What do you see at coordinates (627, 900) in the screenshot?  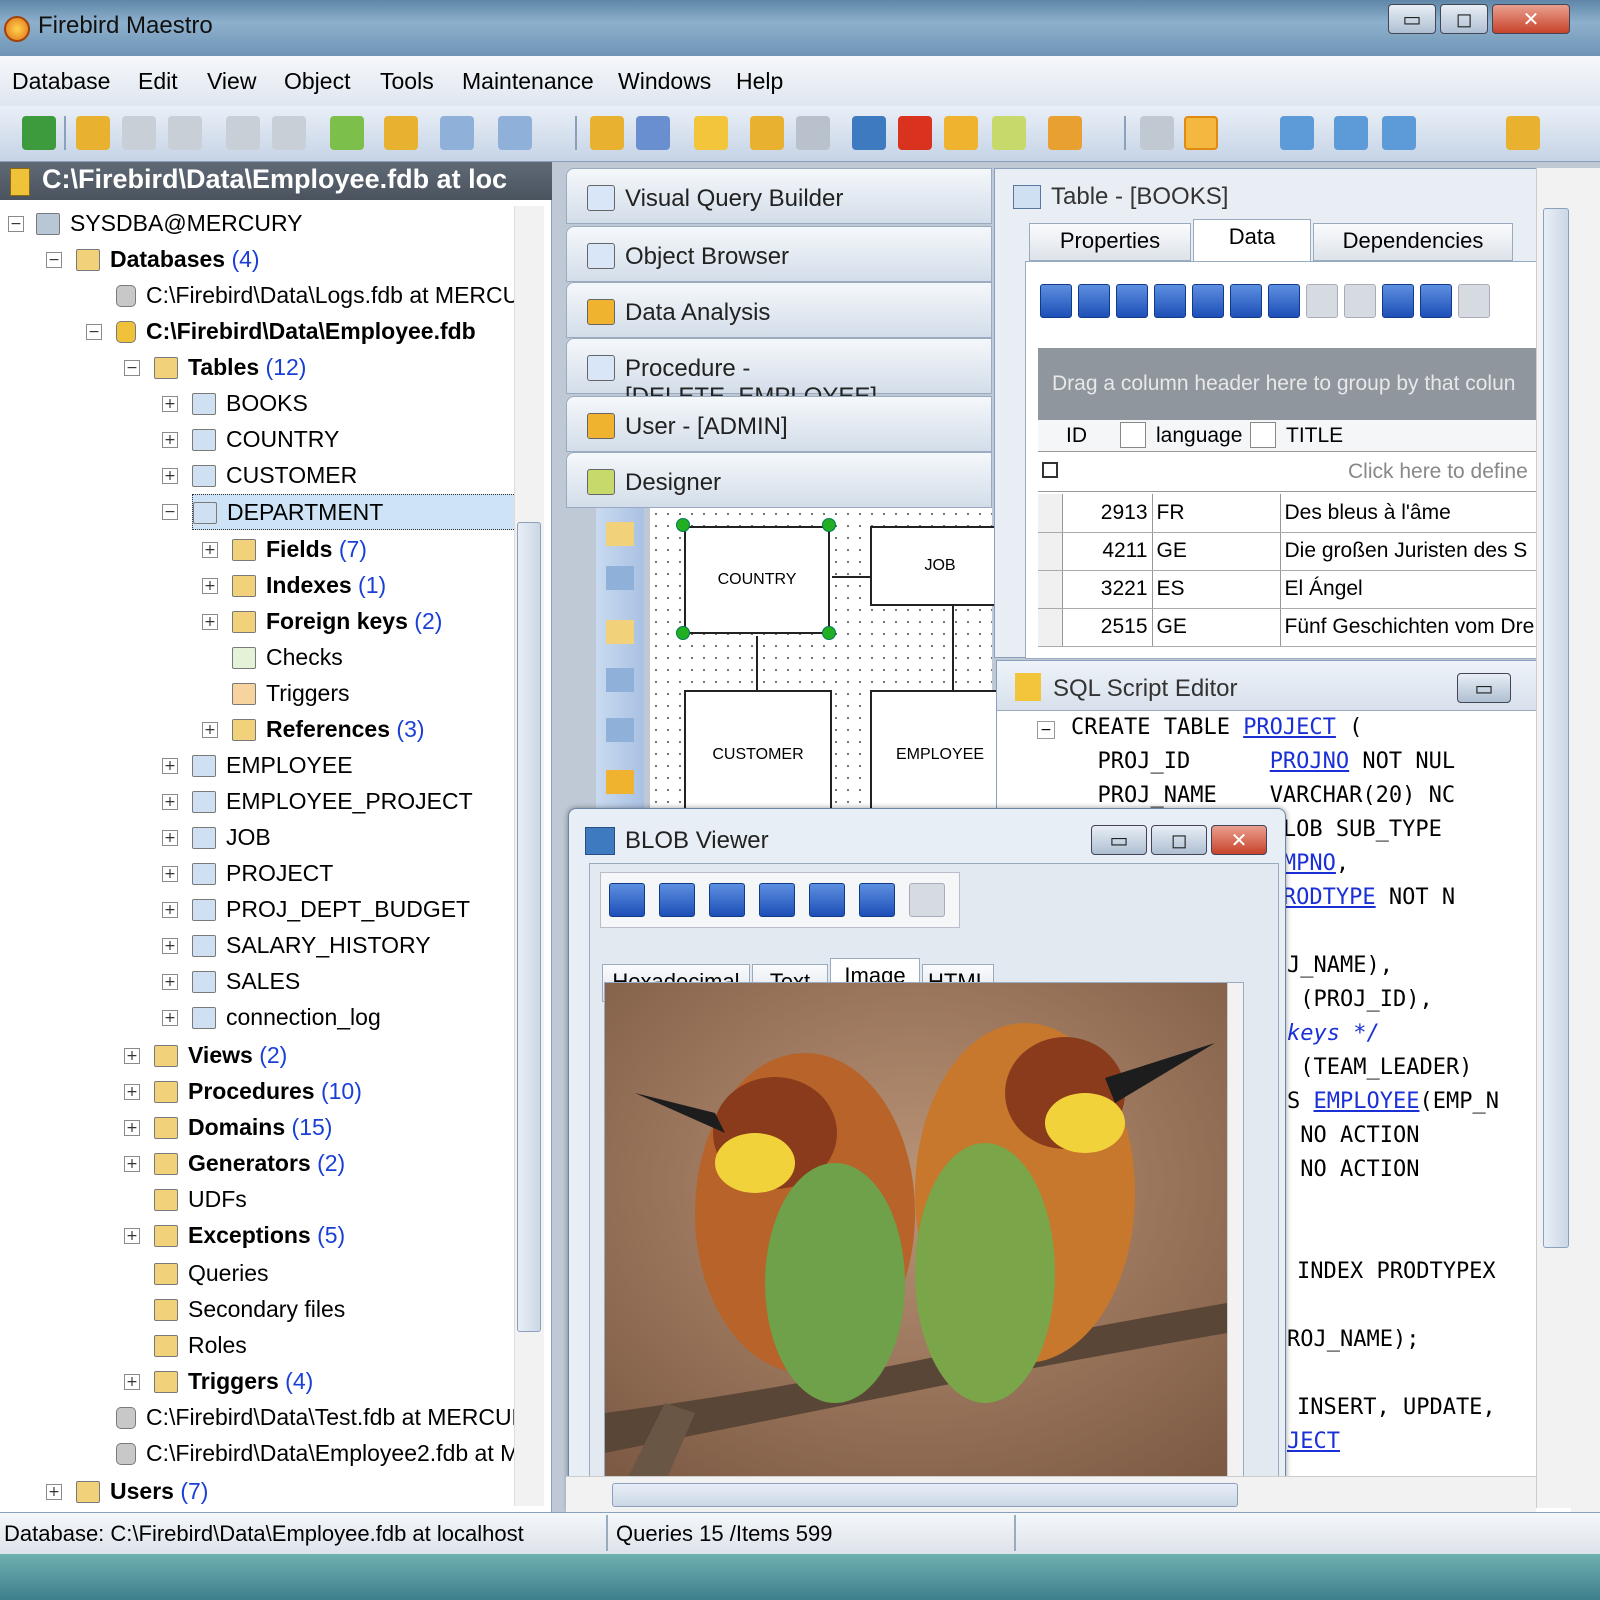 I see `first-record-icon` at bounding box center [627, 900].